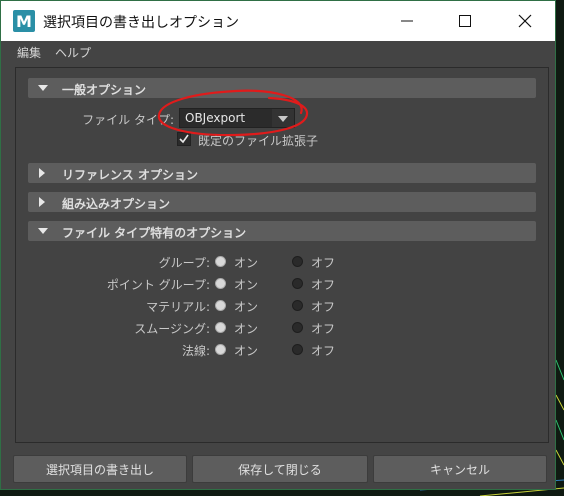 The height and width of the screenshot is (496, 564). I want to click on row-label: ポイント グループ:, so click(158, 285).